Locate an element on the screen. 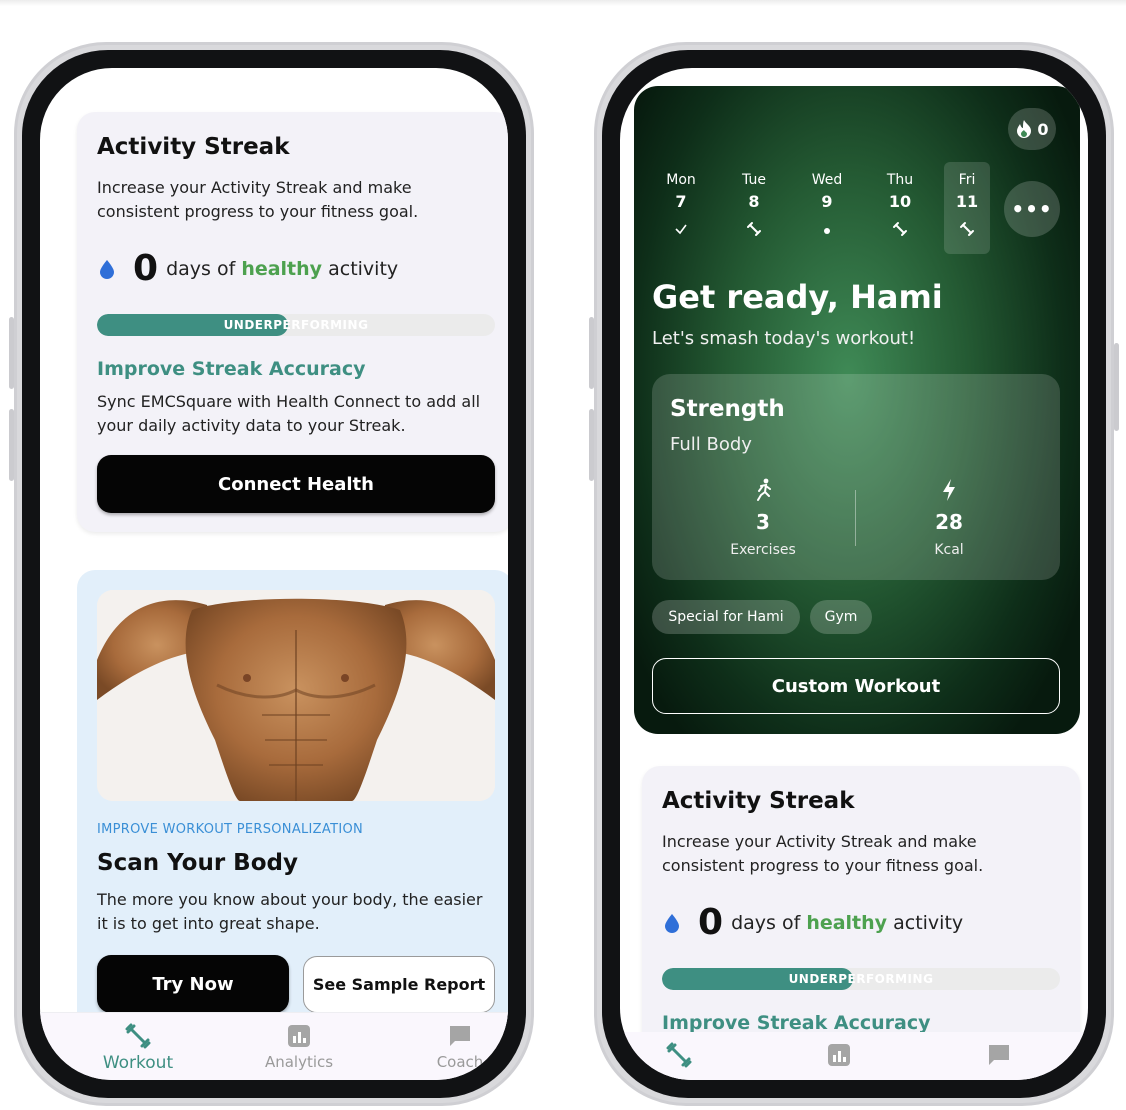 Image resolution: width=1126 pixels, height=1110 pixels. bottom-navigation: Workout Analytics Coach is located at coordinates (274, 1046).